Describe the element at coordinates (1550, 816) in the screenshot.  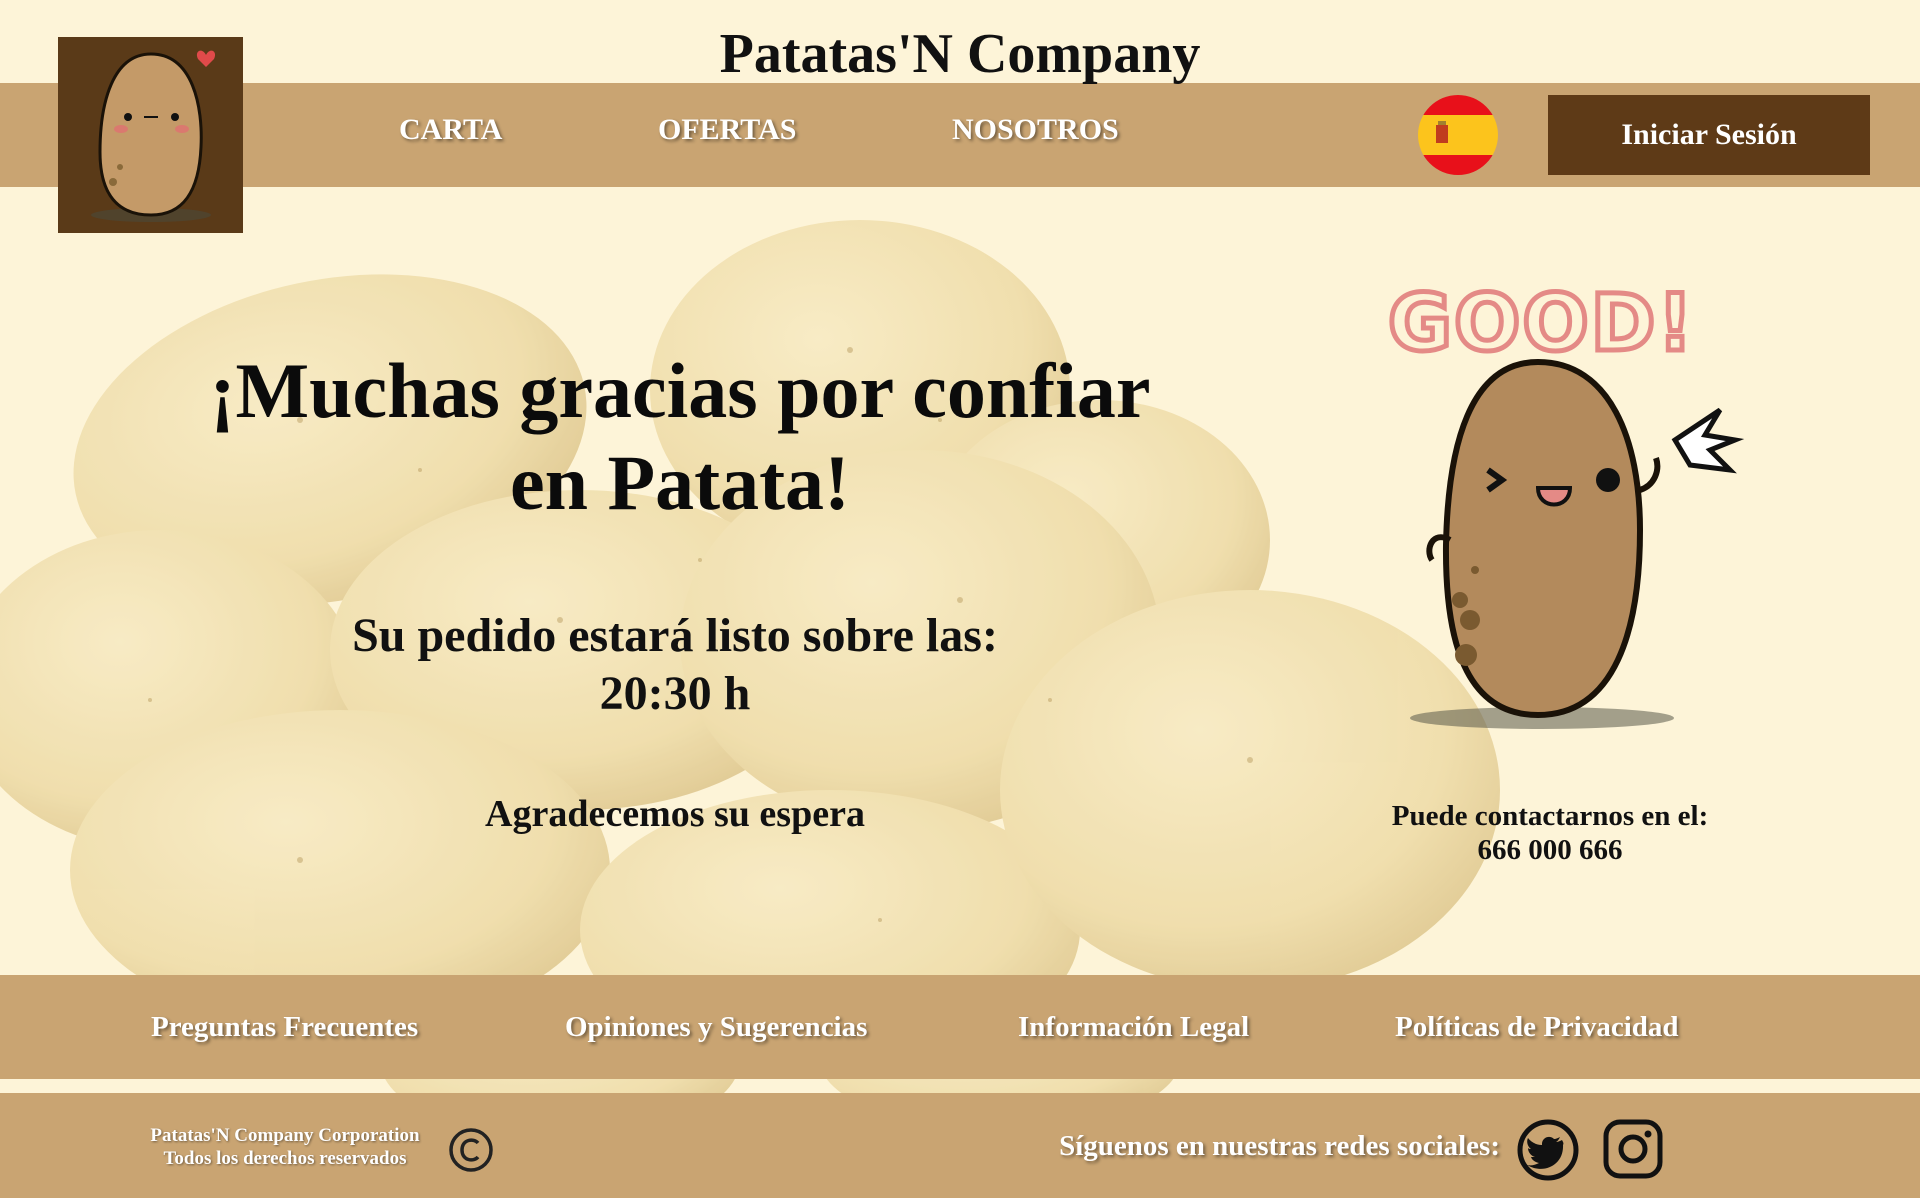
I see `contact-label: Puede contactarnos en el:` at that location.